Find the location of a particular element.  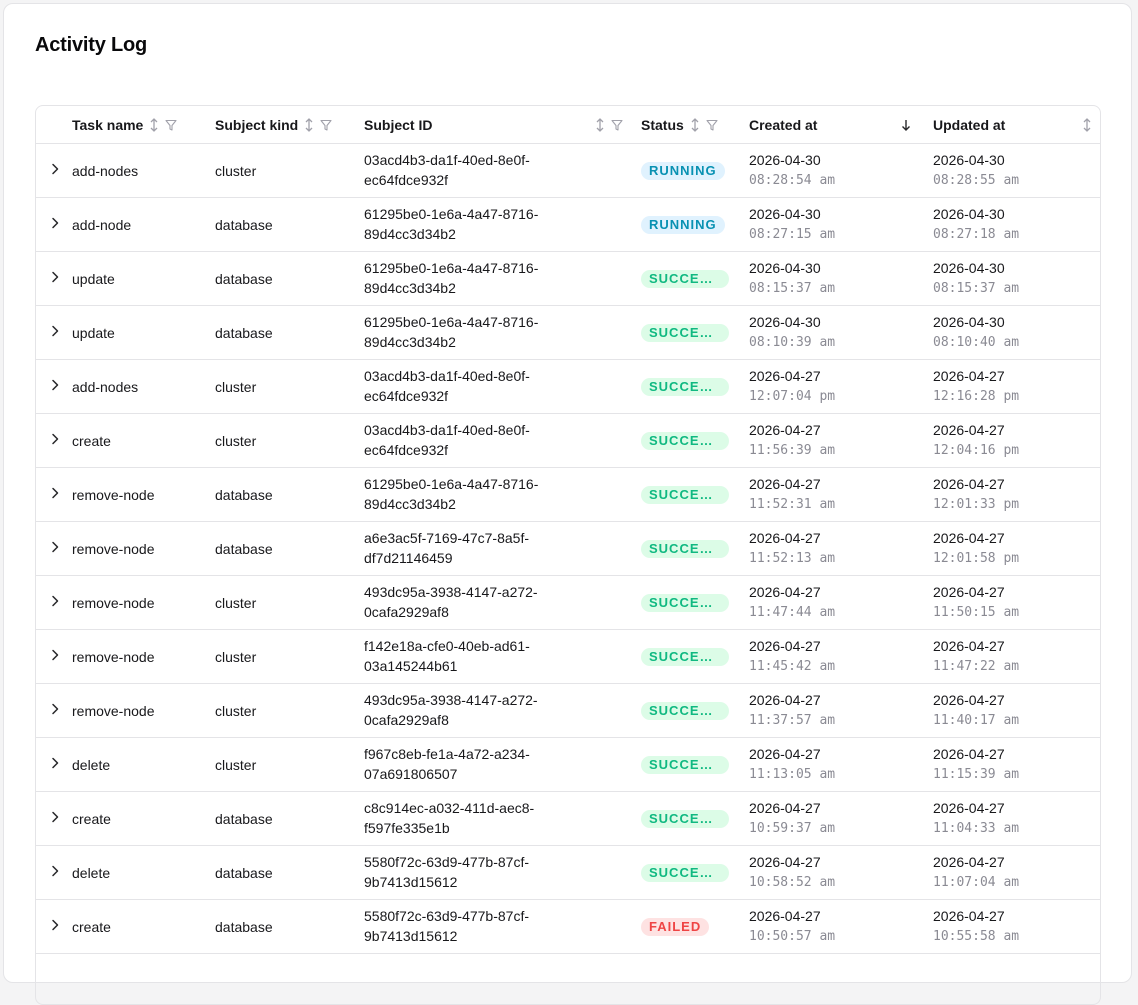

subject-id: 61295be0-1e6a-4a47-8716- 89d4cc3d34b2 is located at coordinates (498, 494).